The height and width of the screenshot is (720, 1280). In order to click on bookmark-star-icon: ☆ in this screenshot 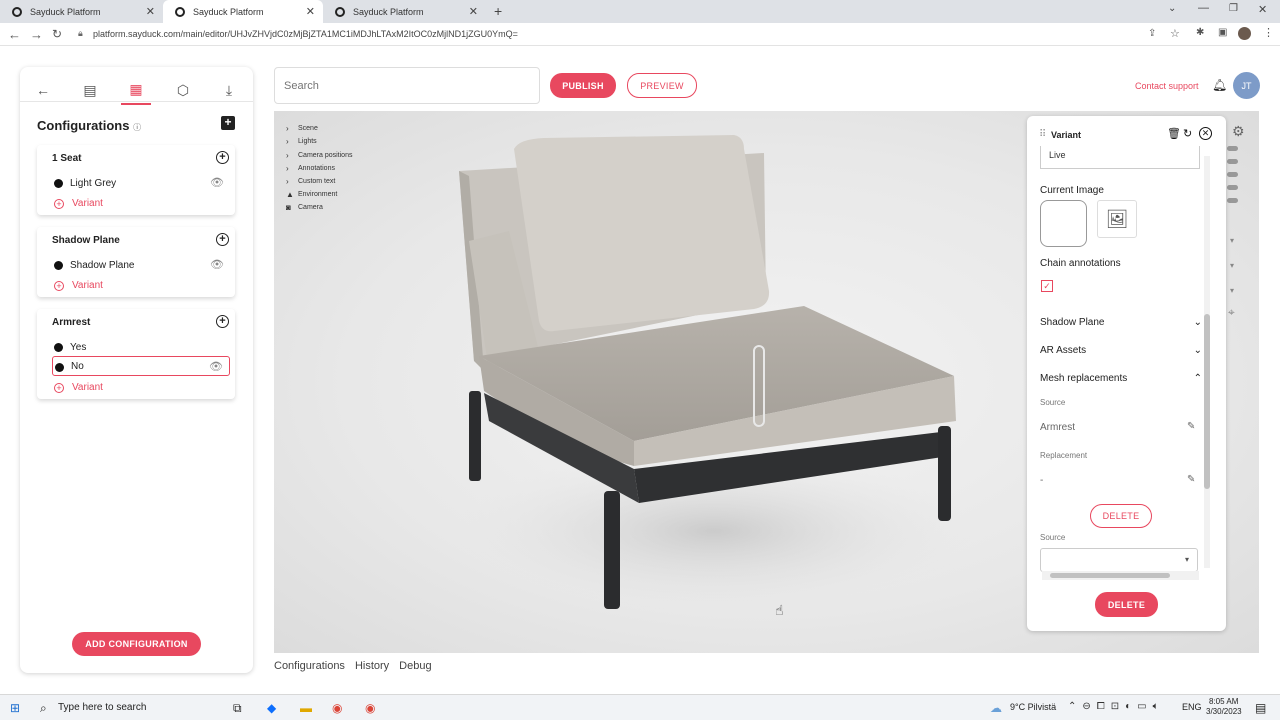, I will do `click(1175, 33)`.